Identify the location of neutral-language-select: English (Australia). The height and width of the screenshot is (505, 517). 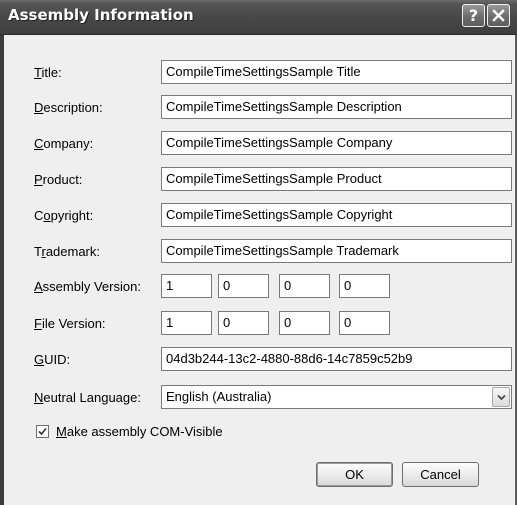
(336, 397).